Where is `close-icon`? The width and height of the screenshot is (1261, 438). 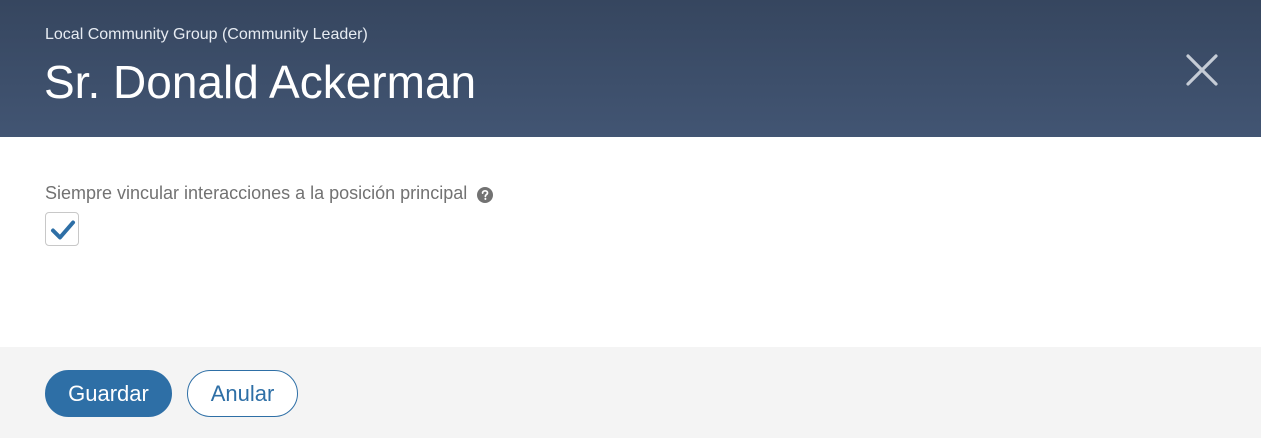
close-icon is located at coordinates (1202, 70).